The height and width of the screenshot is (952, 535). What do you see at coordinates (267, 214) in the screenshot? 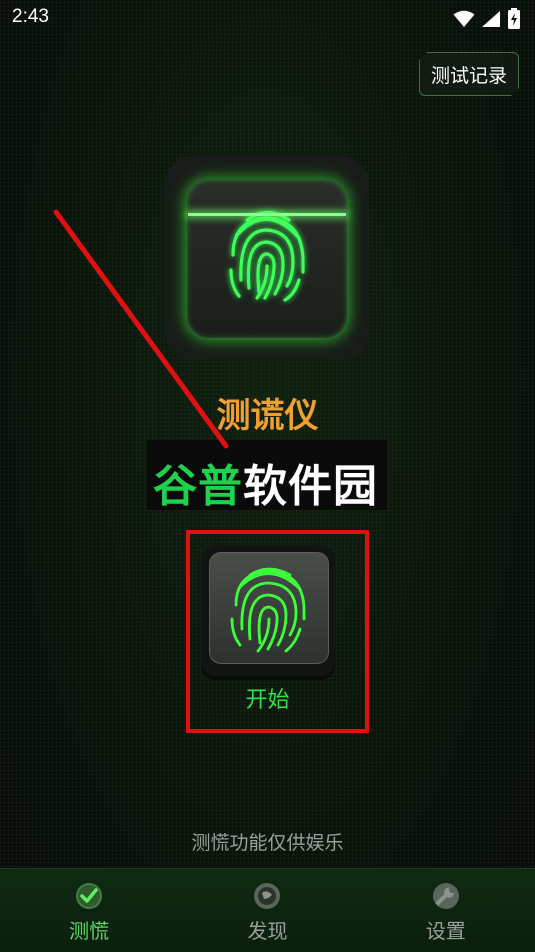
I see `scan-line` at bounding box center [267, 214].